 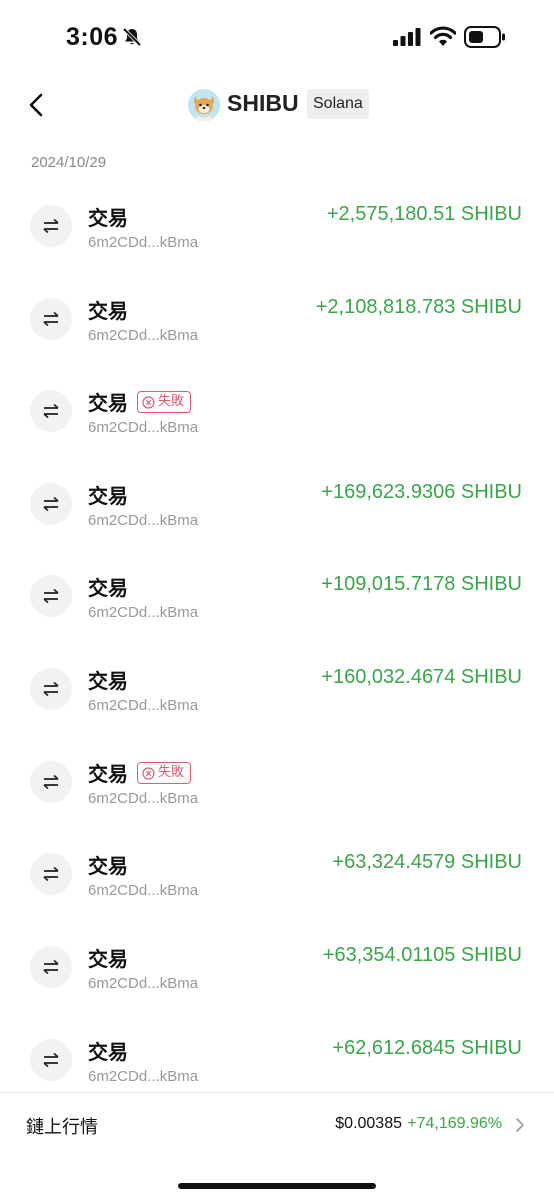 What do you see at coordinates (277, 969) in the screenshot?
I see `transaction-row: 交易 6m2CDd...kBma +63,354.01105 SHIBU` at bounding box center [277, 969].